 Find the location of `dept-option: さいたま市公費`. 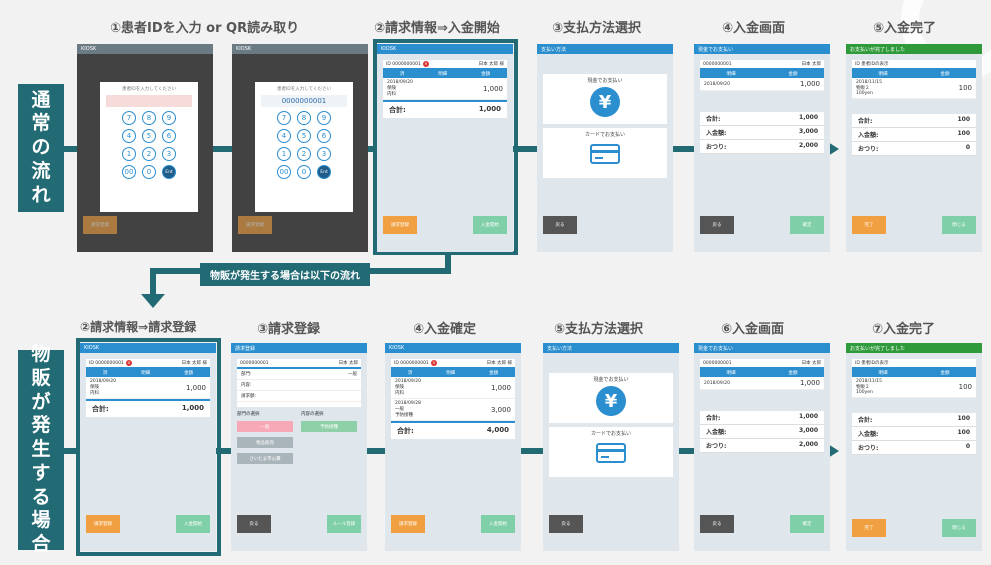

dept-option: さいたま市公費 is located at coordinates (265, 458).